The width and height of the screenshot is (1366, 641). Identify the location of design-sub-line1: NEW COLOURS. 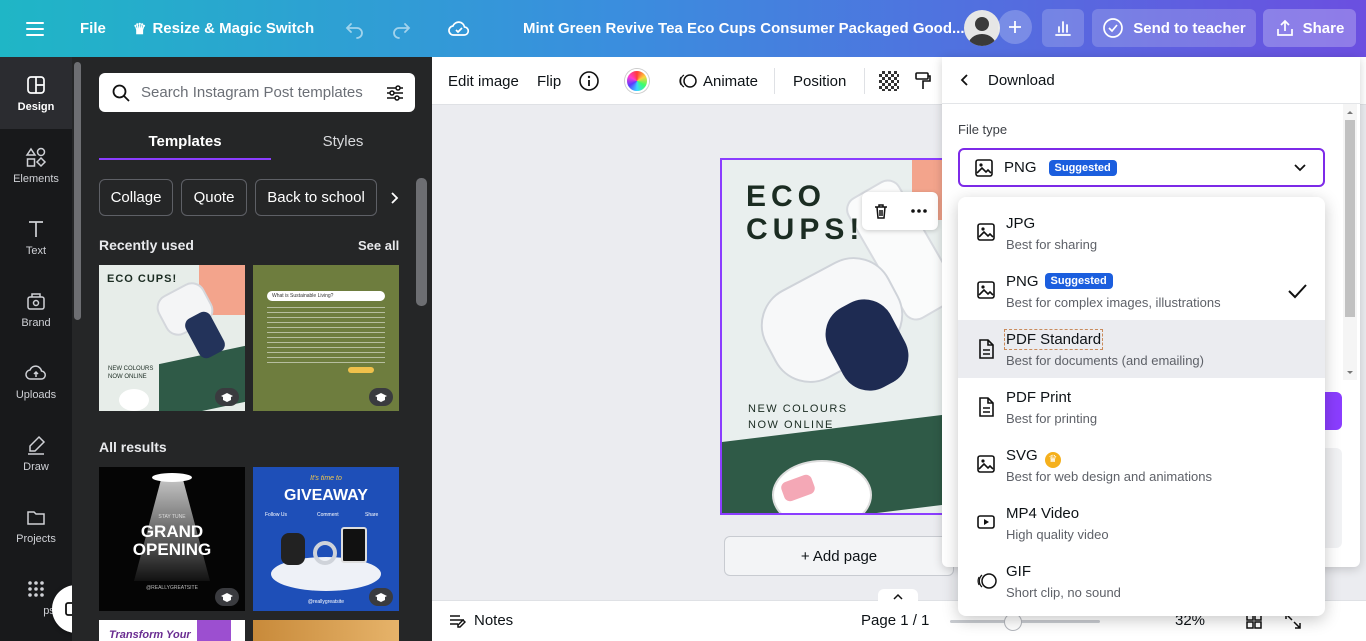
(798, 409).